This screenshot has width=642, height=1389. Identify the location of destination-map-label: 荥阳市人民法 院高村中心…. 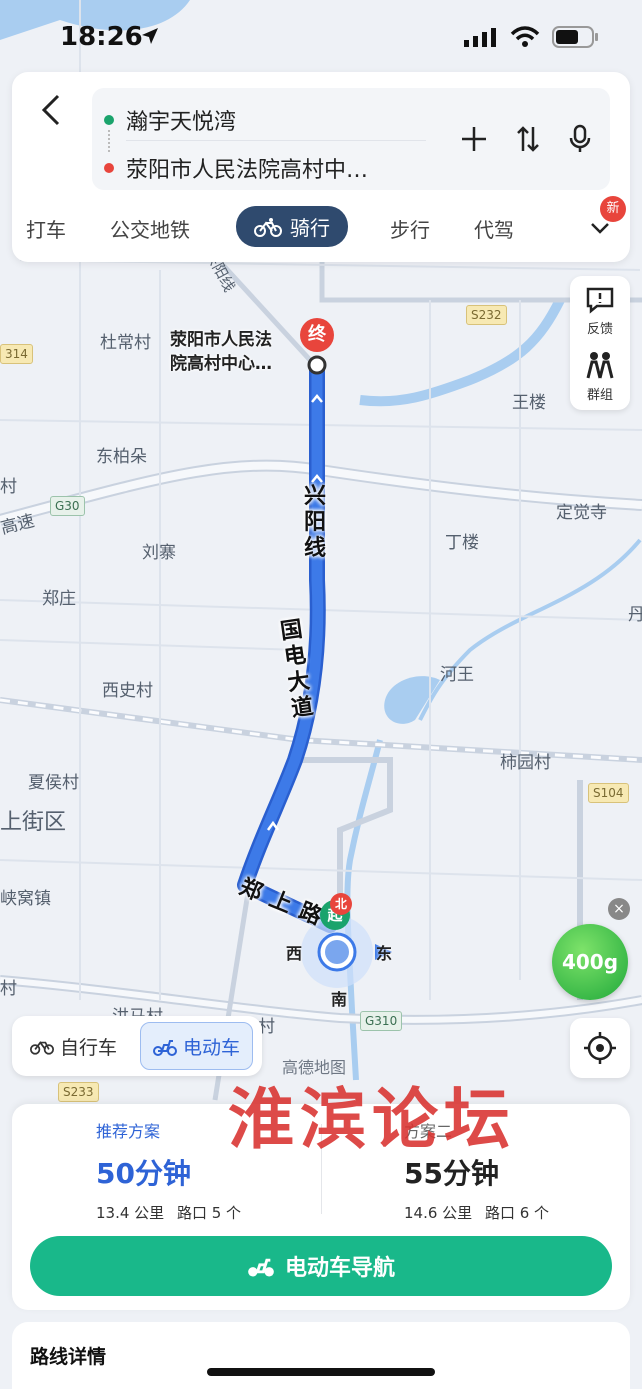
(221, 352).